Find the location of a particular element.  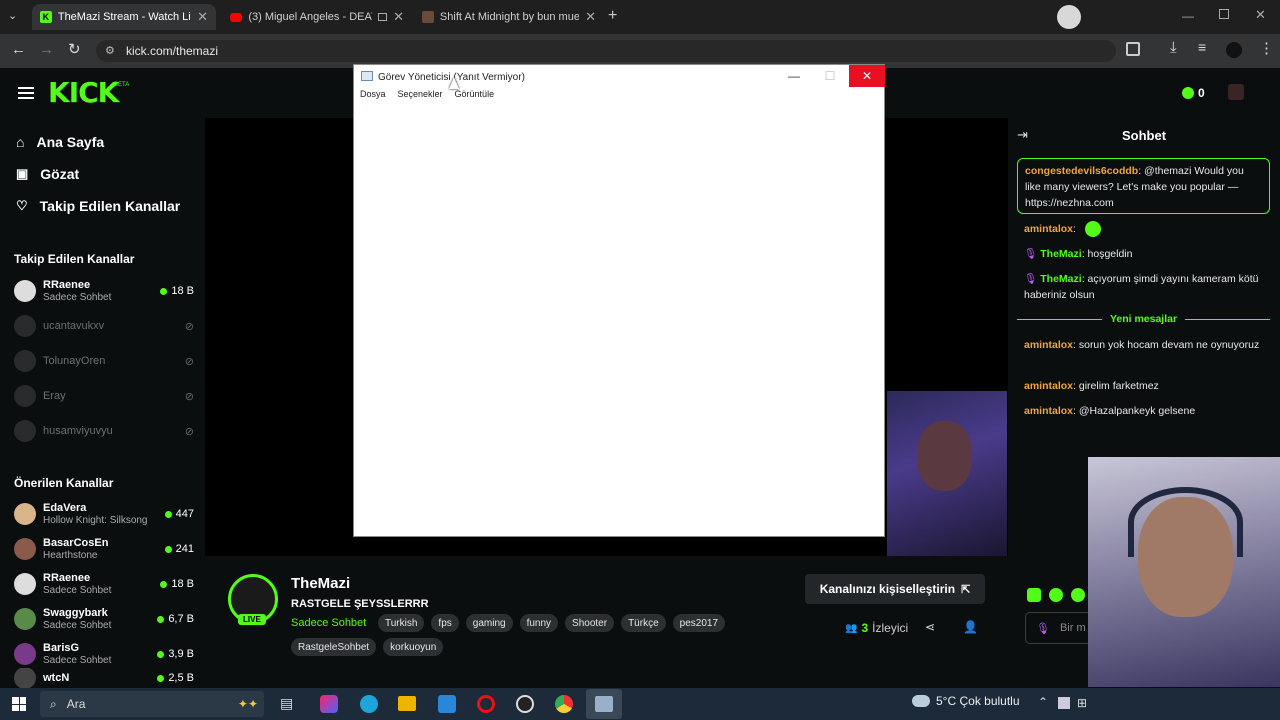

channel-name: RRaenee is located at coordinates (67, 284).